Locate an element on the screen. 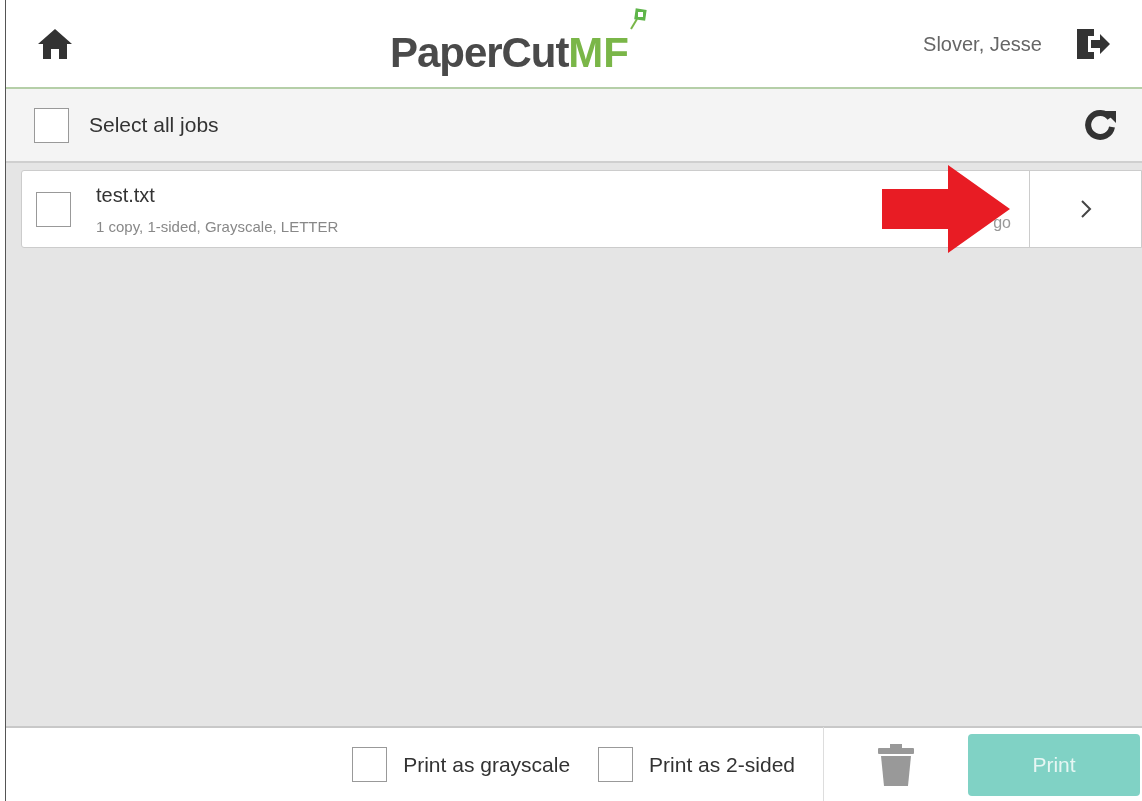  option-label: Print as grayscale is located at coordinates (487, 764).